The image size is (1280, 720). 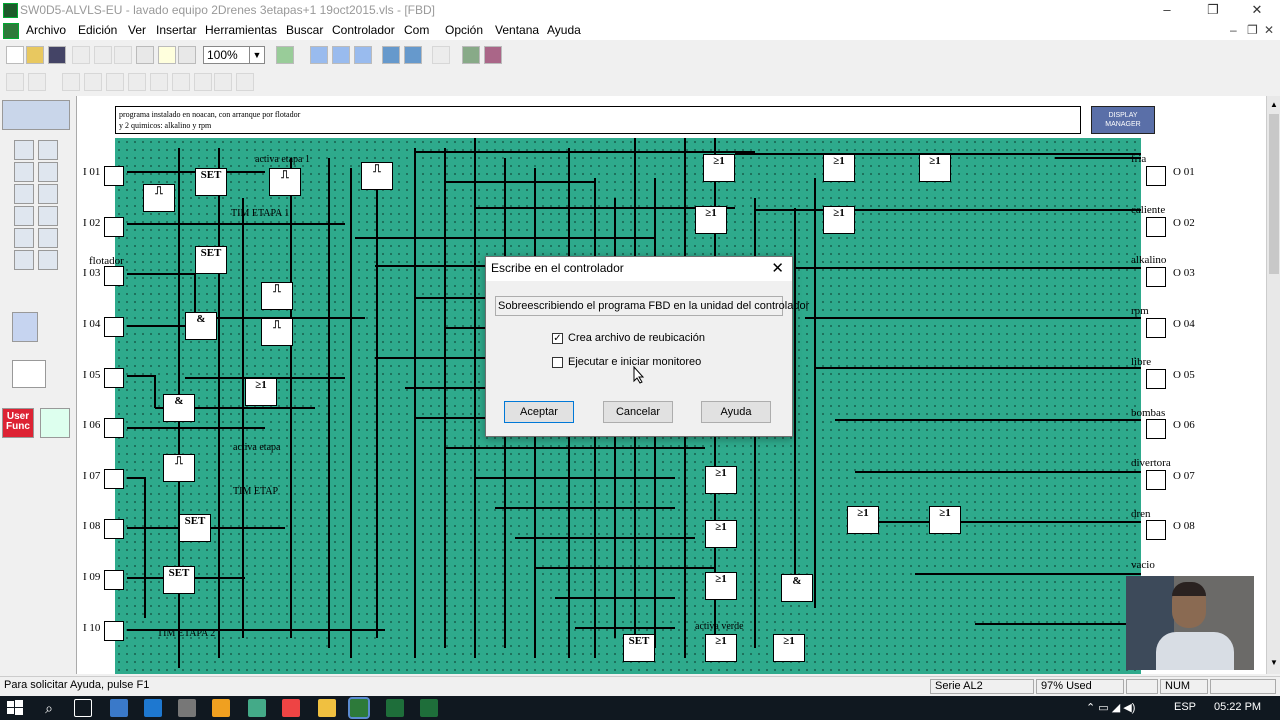 What do you see at coordinates (304, 30) in the screenshot?
I see `menu-buscar: Buscar` at bounding box center [304, 30].